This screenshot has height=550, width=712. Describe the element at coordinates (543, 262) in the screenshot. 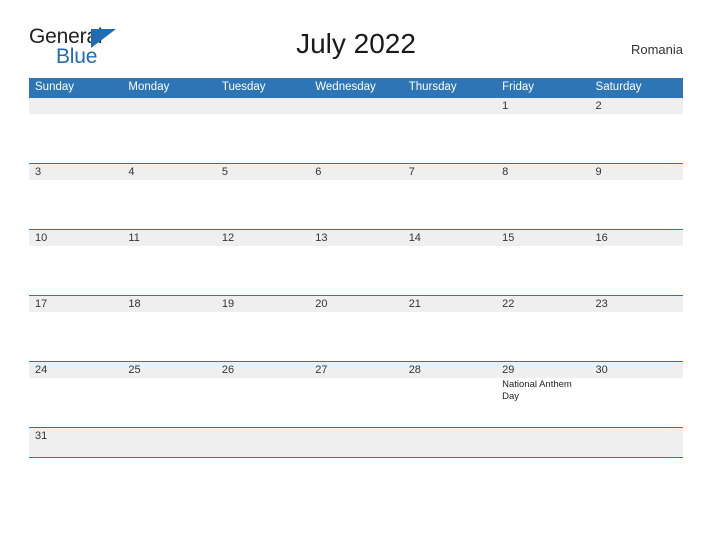

I see `day-cell-15: 15` at that location.